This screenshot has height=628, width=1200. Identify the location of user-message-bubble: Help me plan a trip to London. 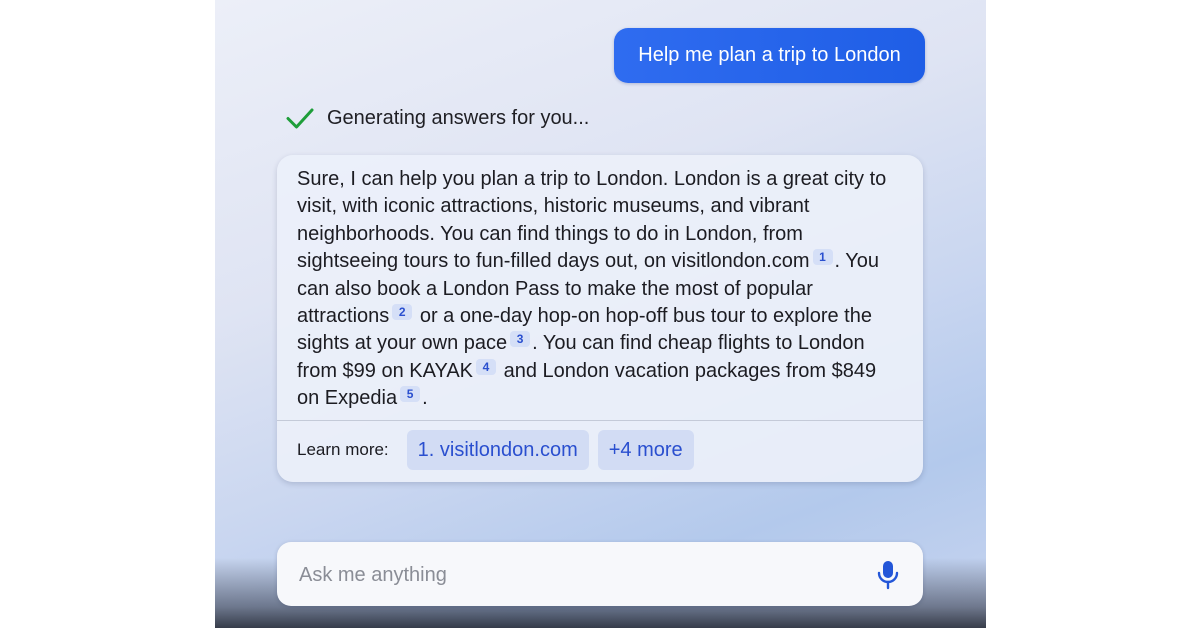
(769, 55).